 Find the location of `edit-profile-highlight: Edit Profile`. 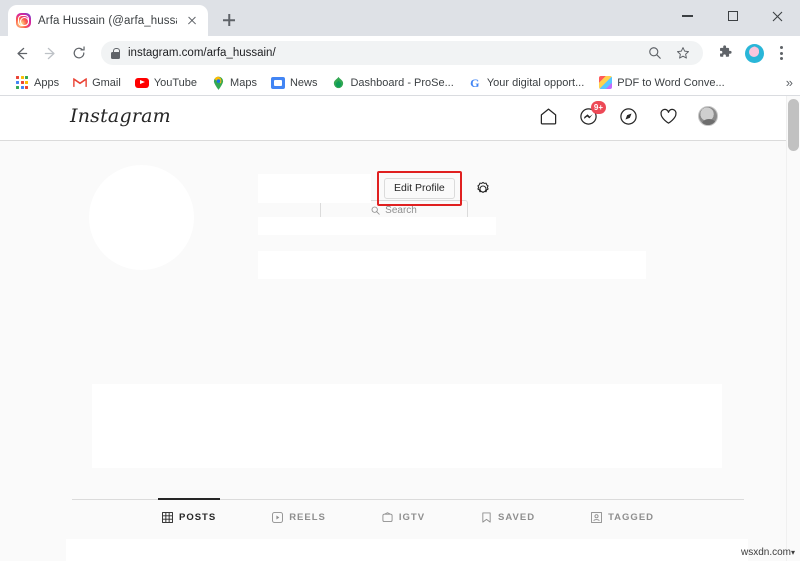

edit-profile-highlight: Edit Profile is located at coordinates (419, 188).